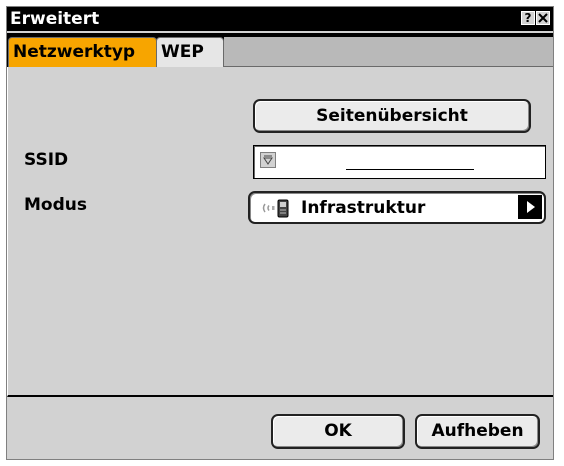 The width and height of the screenshot is (564, 466). What do you see at coordinates (543, 18) in the screenshot?
I see `close-icon` at bounding box center [543, 18].